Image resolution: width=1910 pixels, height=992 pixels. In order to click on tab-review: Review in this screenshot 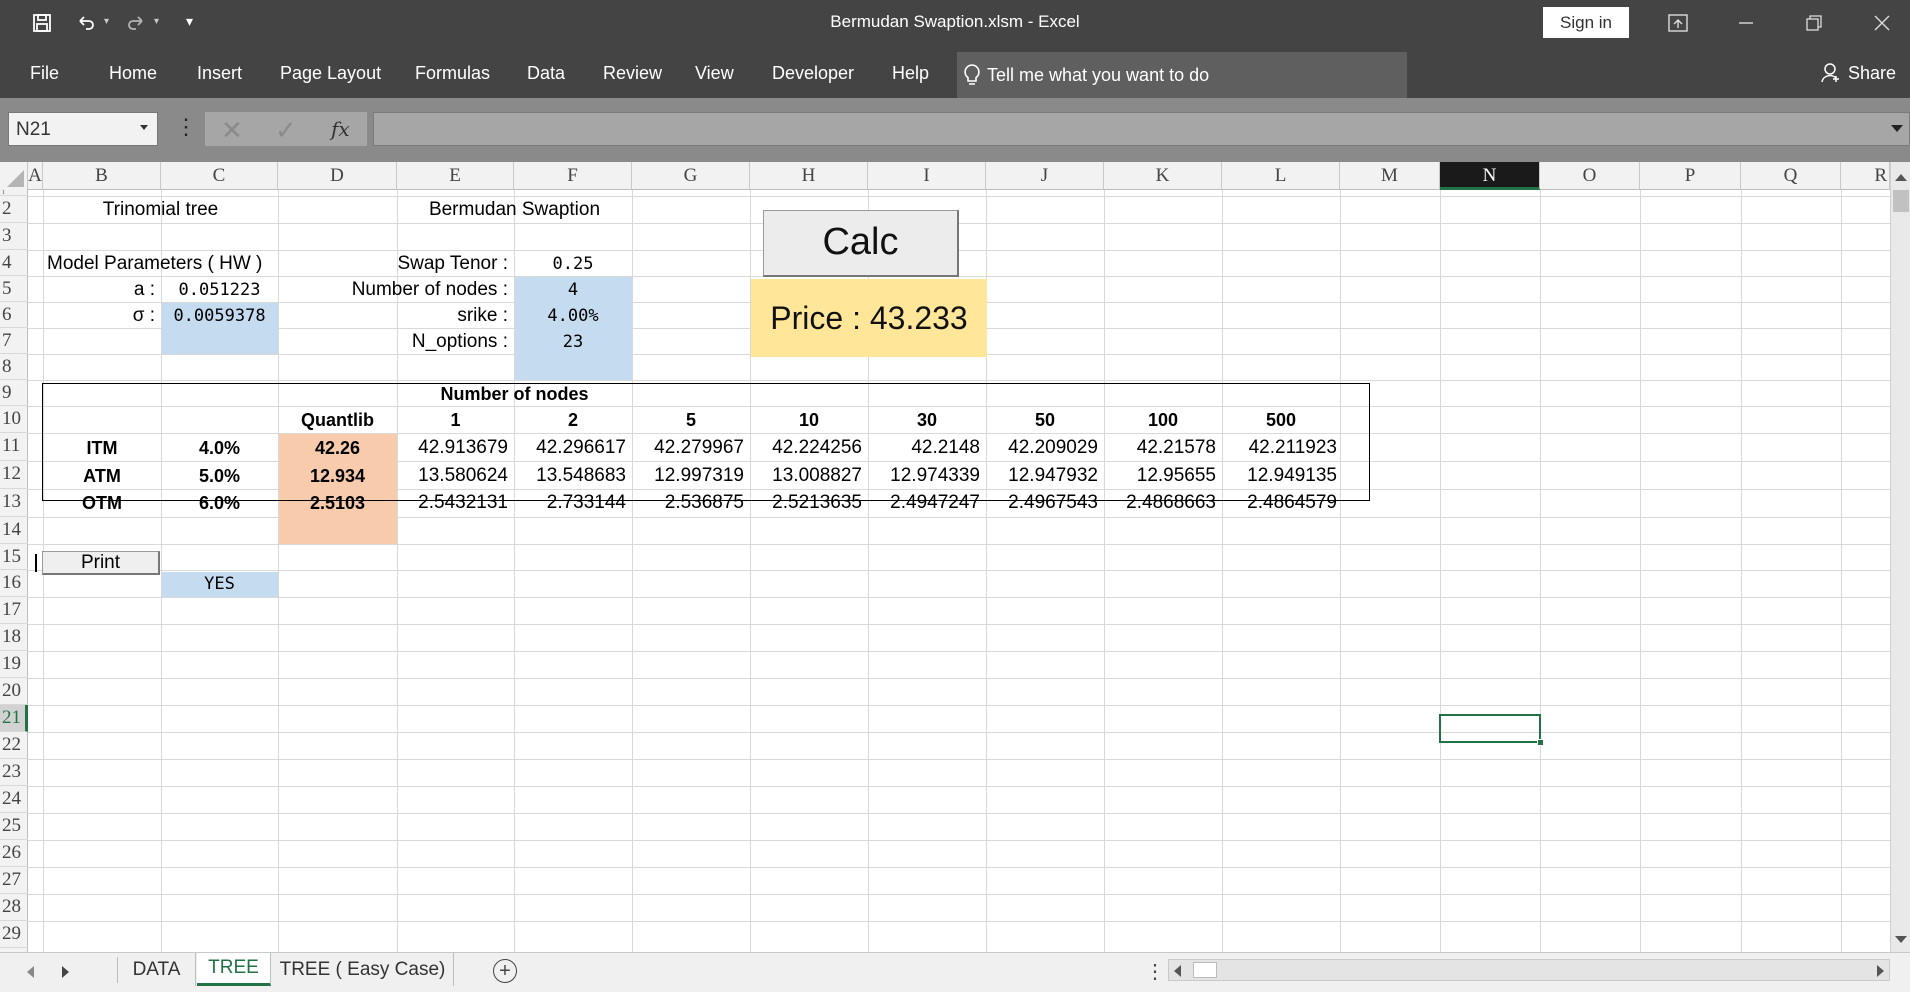, I will do `click(632, 73)`.